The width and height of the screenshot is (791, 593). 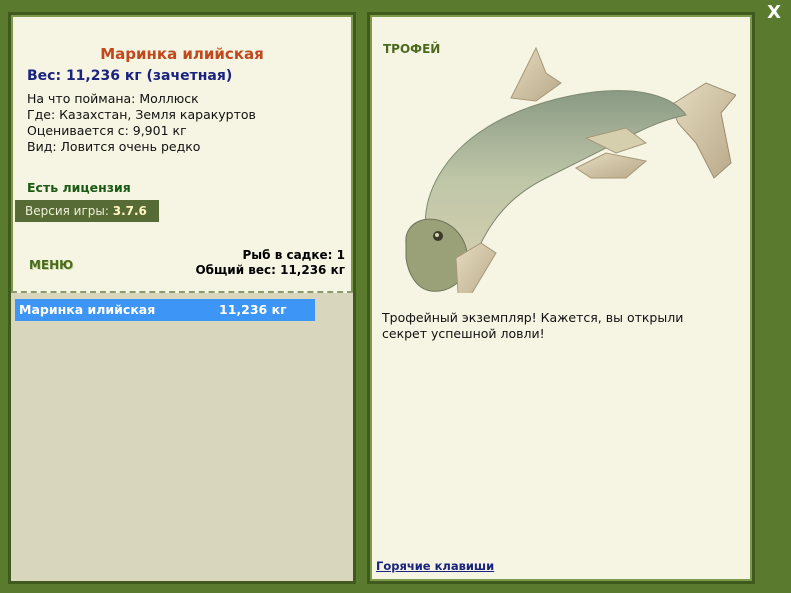 I want to click on license-status: Есть лицензия, so click(x=79, y=187).